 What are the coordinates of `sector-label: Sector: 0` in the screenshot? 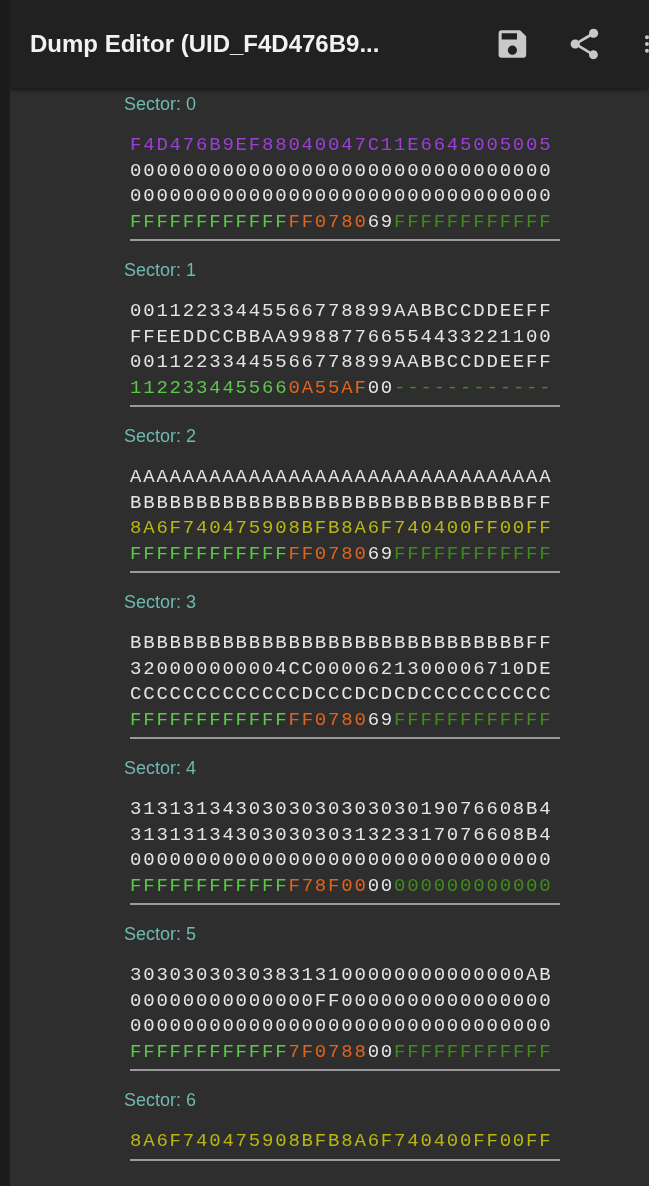 It's located at (161, 104).